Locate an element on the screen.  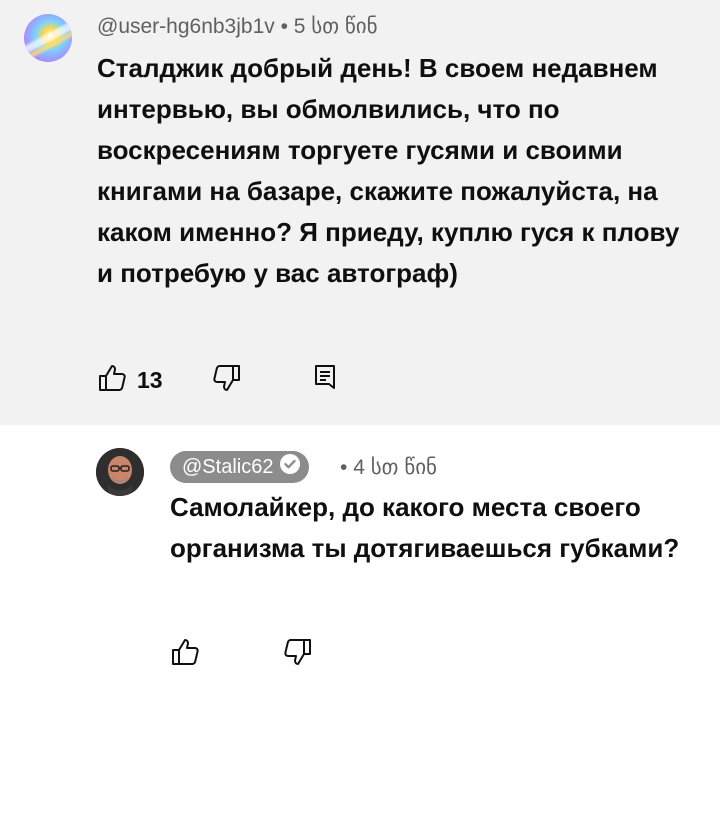
author-channel-chip: @Stalic62 is located at coordinates (240, 467).